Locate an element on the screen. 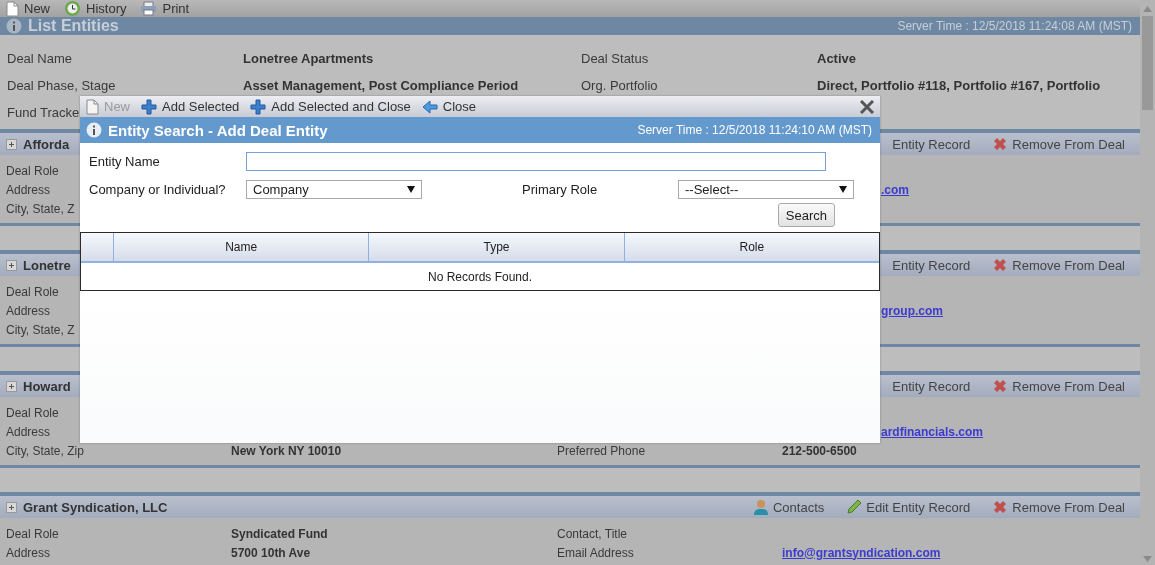  email-link: ardfinancials.com is located at coordinates (932, 431).